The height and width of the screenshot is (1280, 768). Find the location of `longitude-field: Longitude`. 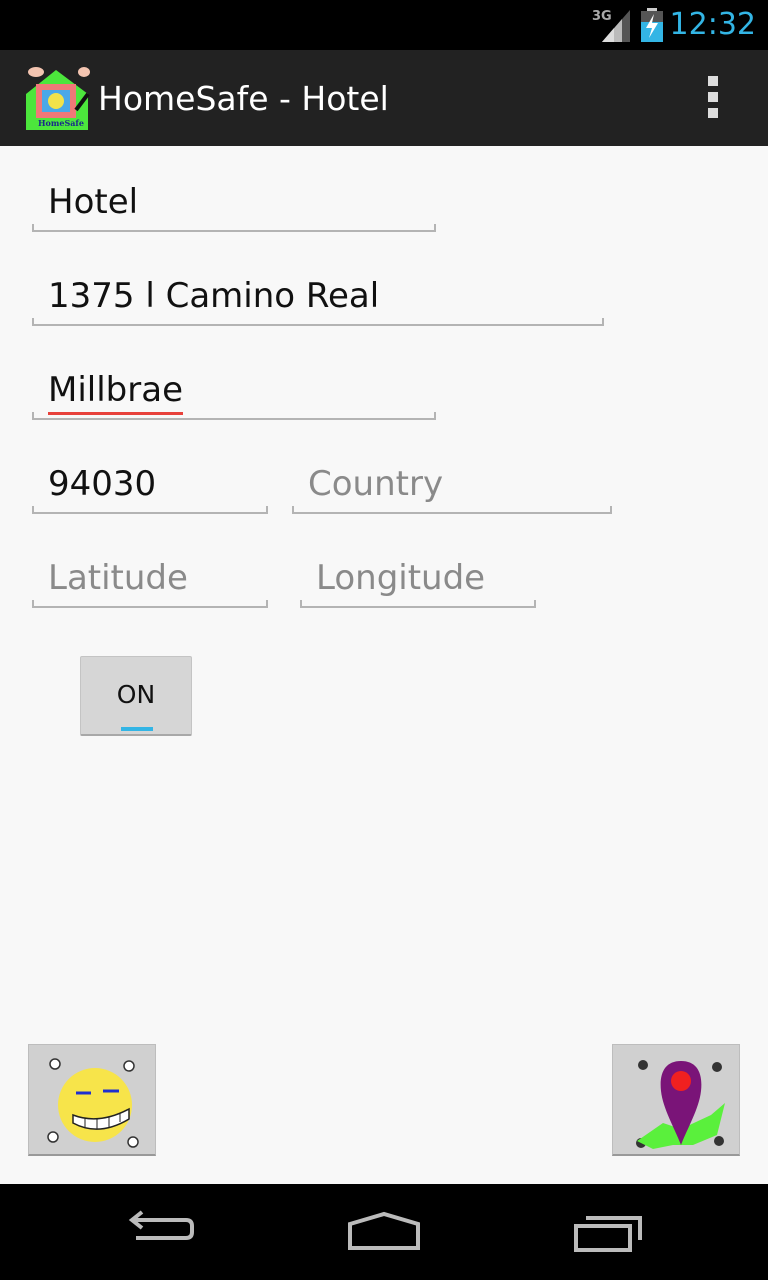

longitude-field: Longitude is located at coordinates (418, 578).